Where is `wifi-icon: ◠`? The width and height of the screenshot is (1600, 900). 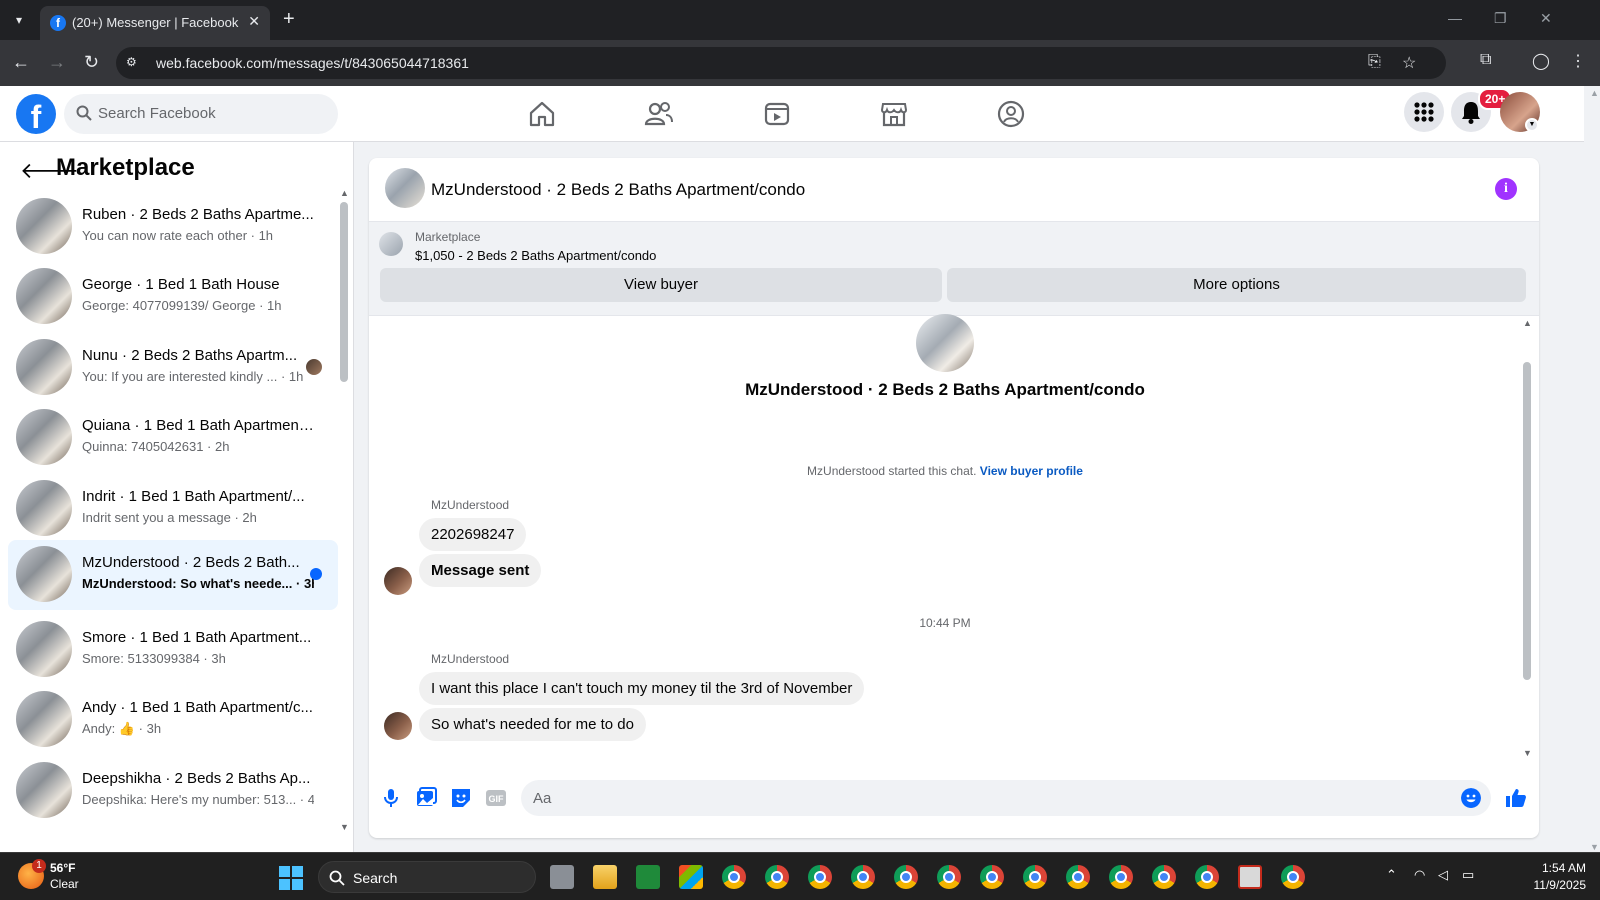 wifi-icon: ◠ is located at coordinates (1419, 875).